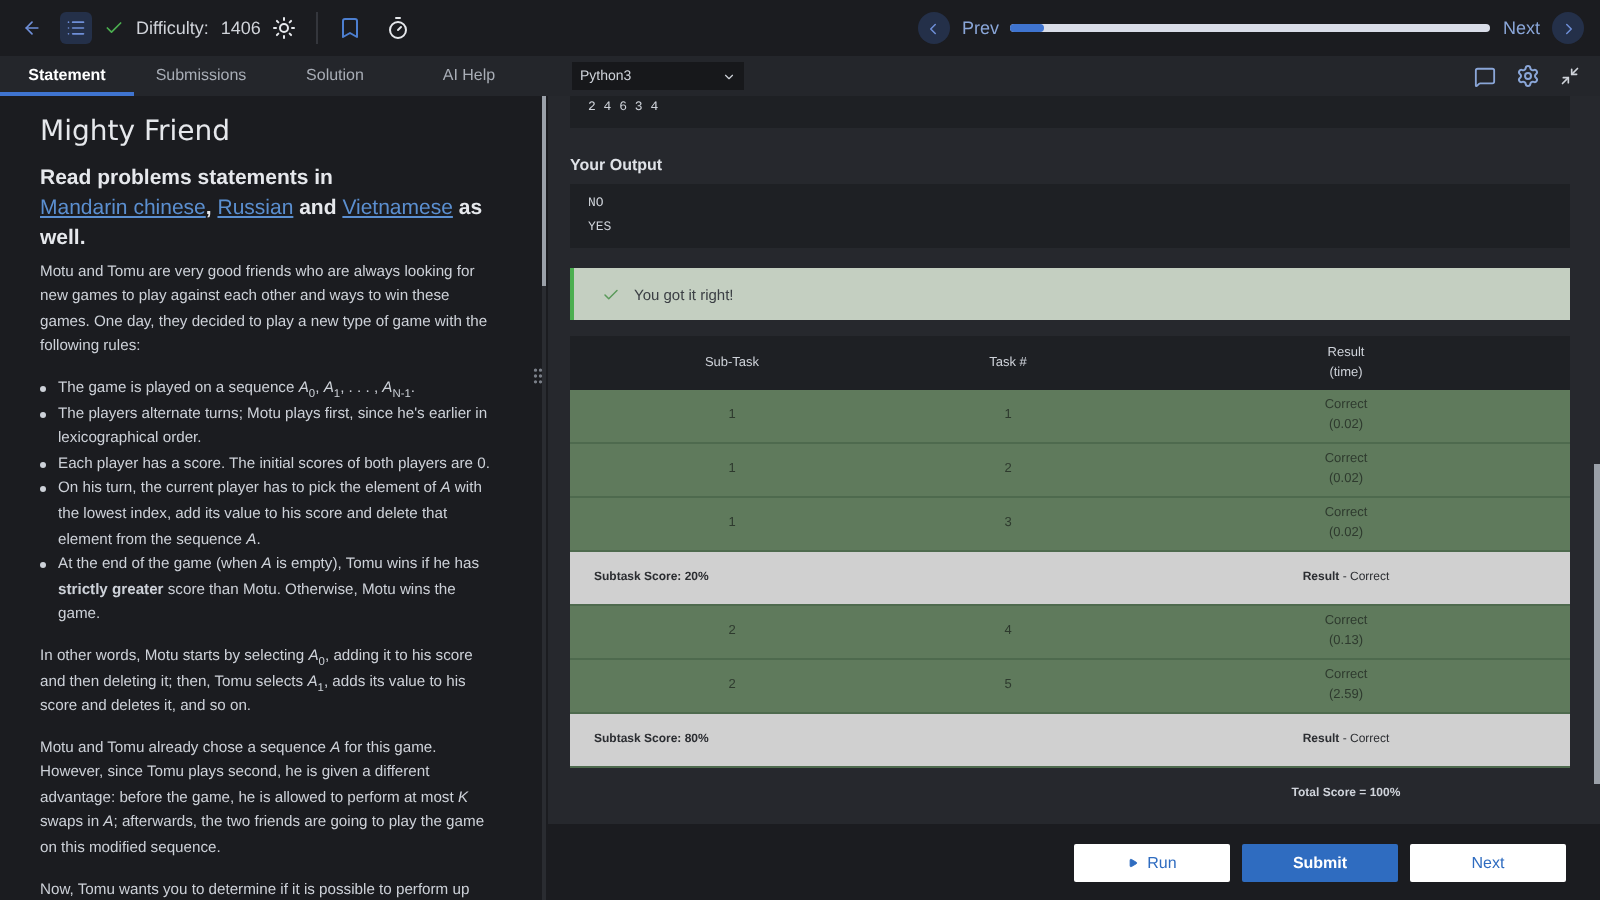  I want to click on submit-button: Submit, so click(1320, 862).